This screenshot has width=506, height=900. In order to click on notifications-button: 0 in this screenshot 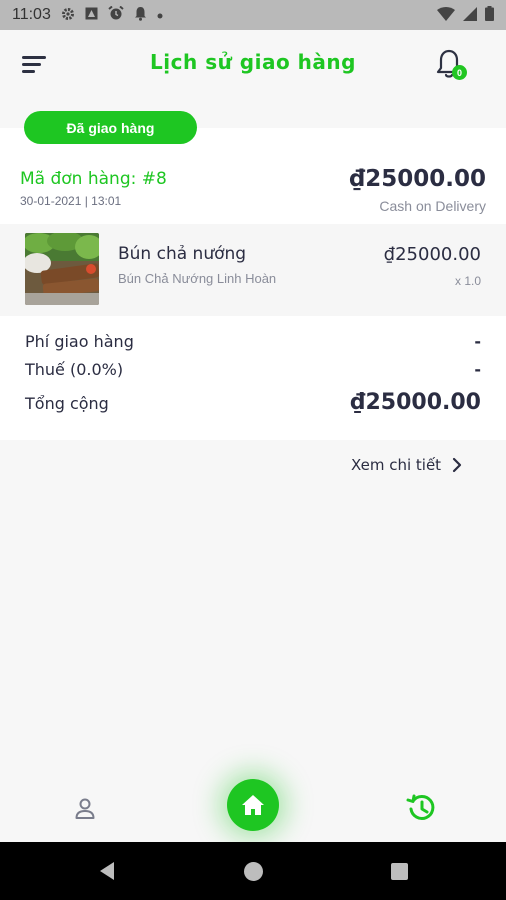, I will do `click(453, 66)`.